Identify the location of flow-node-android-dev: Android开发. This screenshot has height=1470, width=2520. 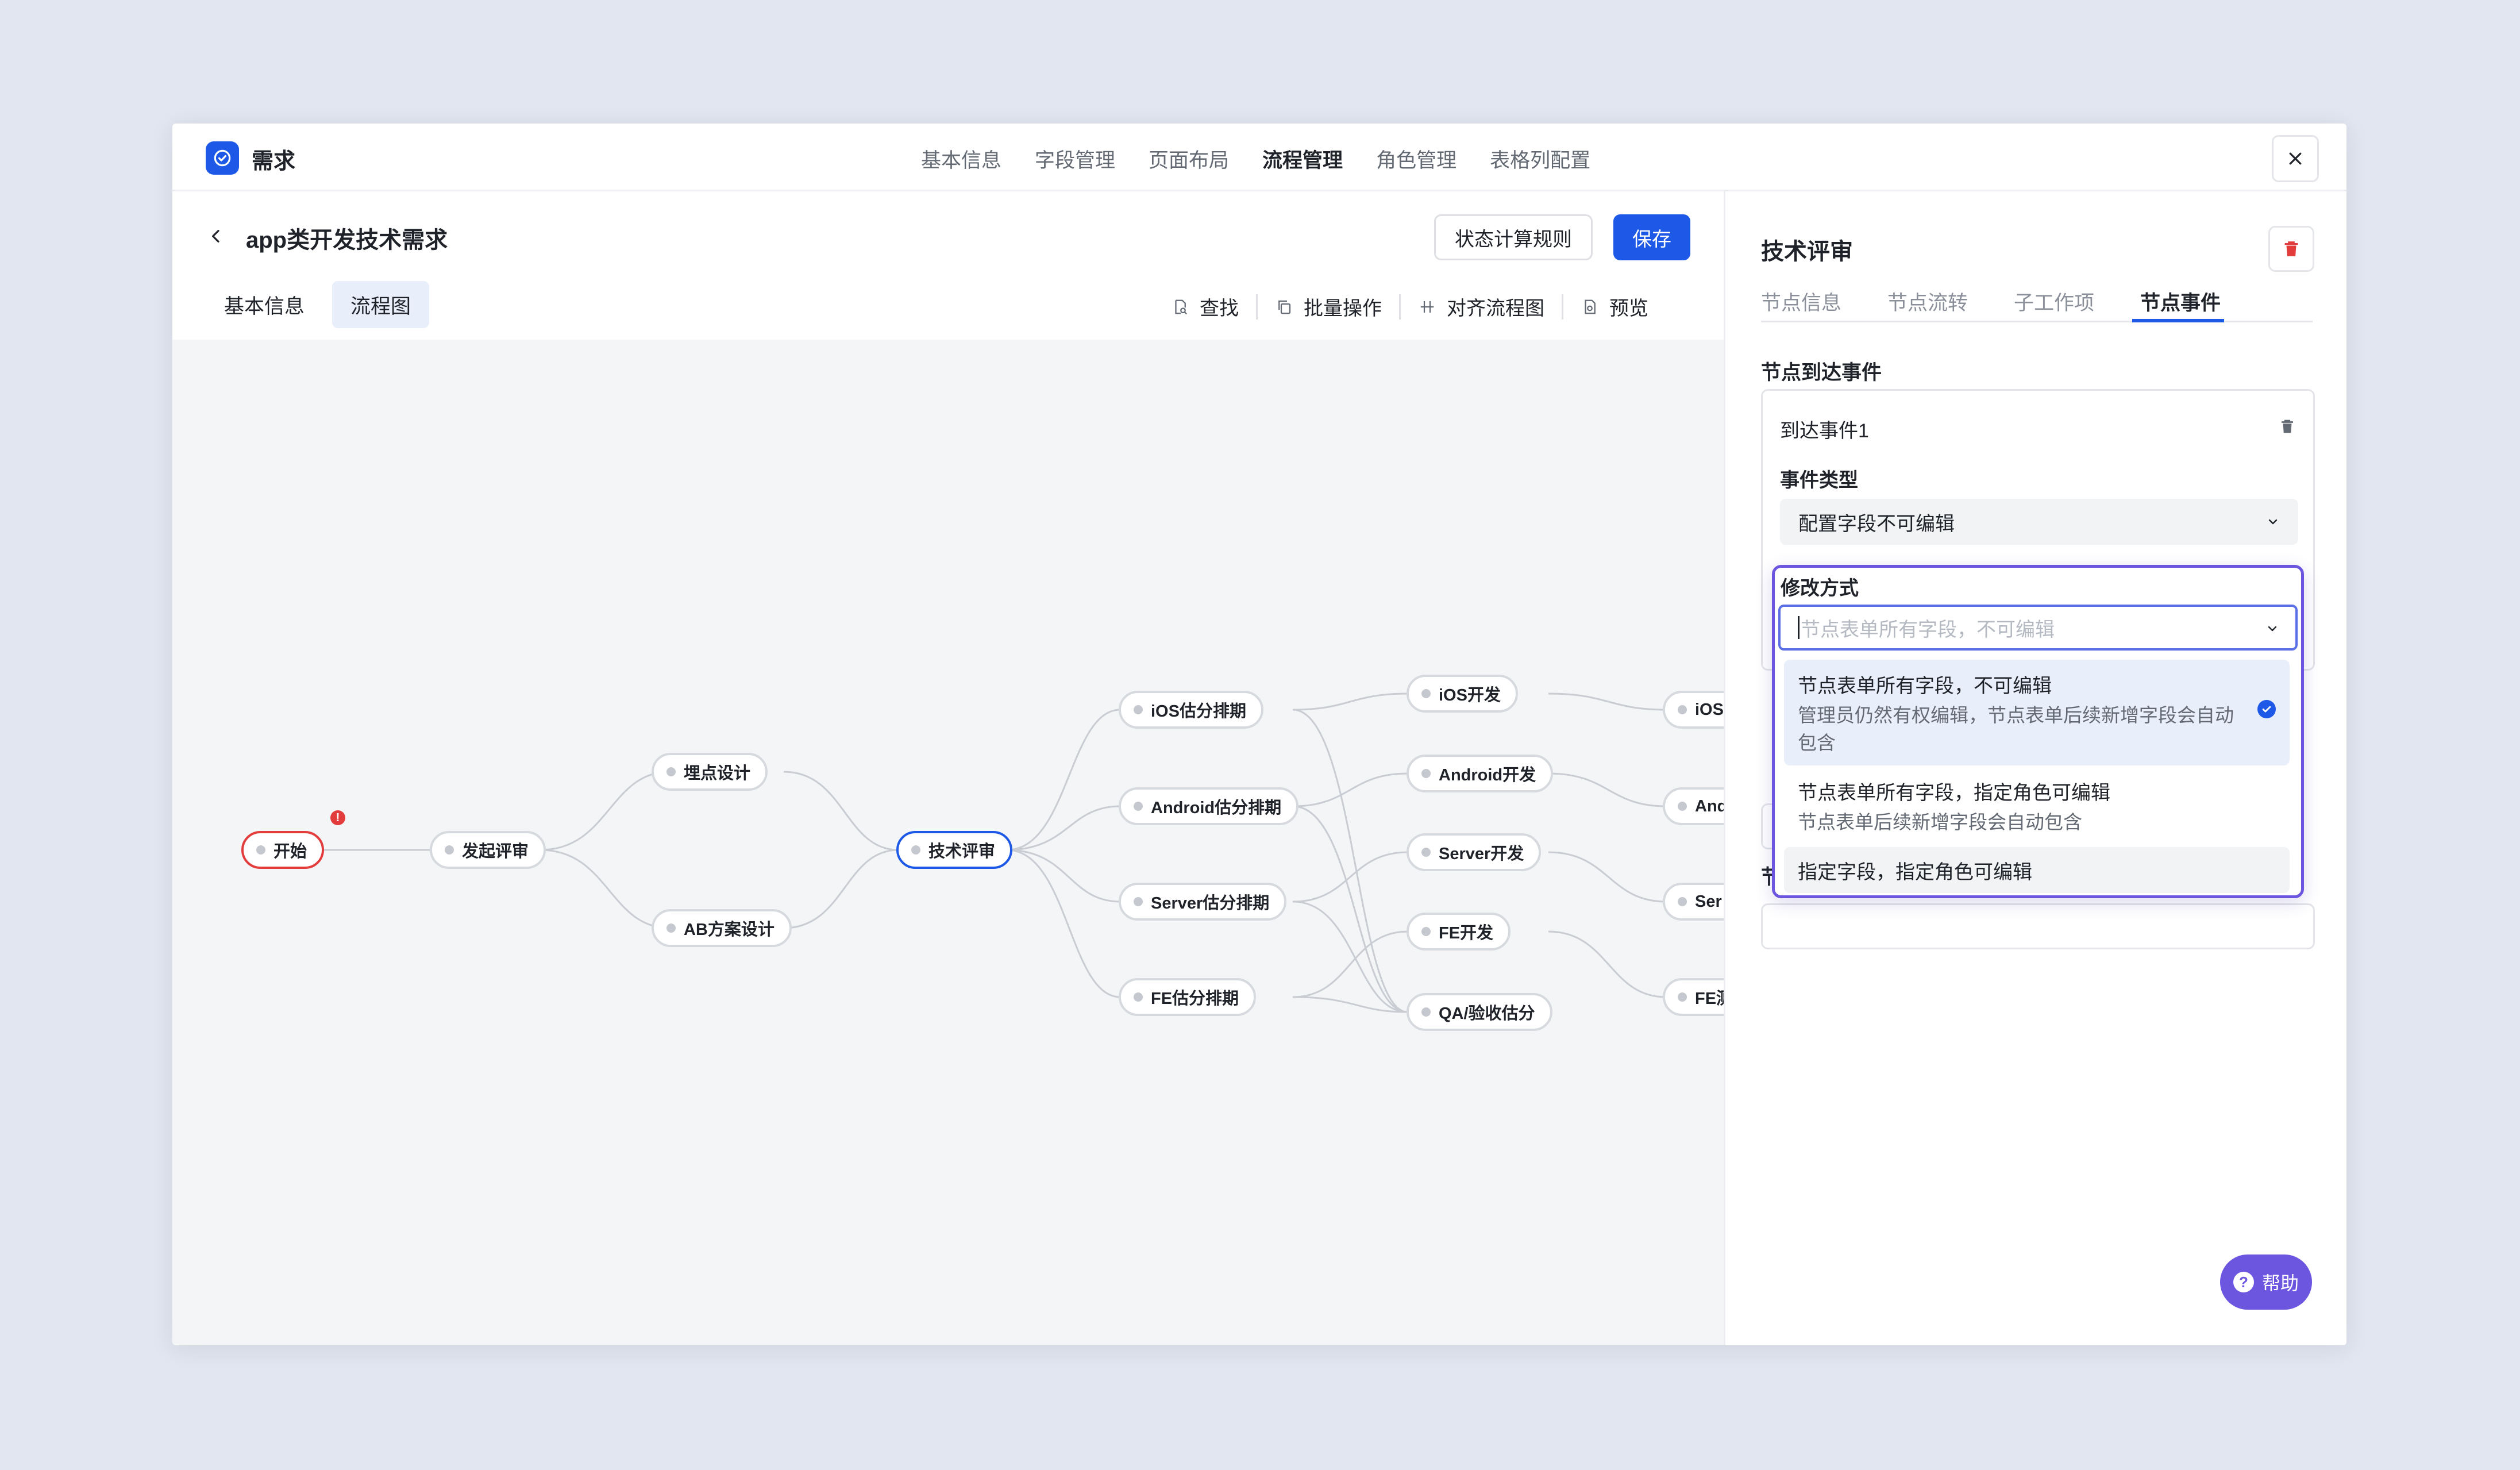
(1481, 773).